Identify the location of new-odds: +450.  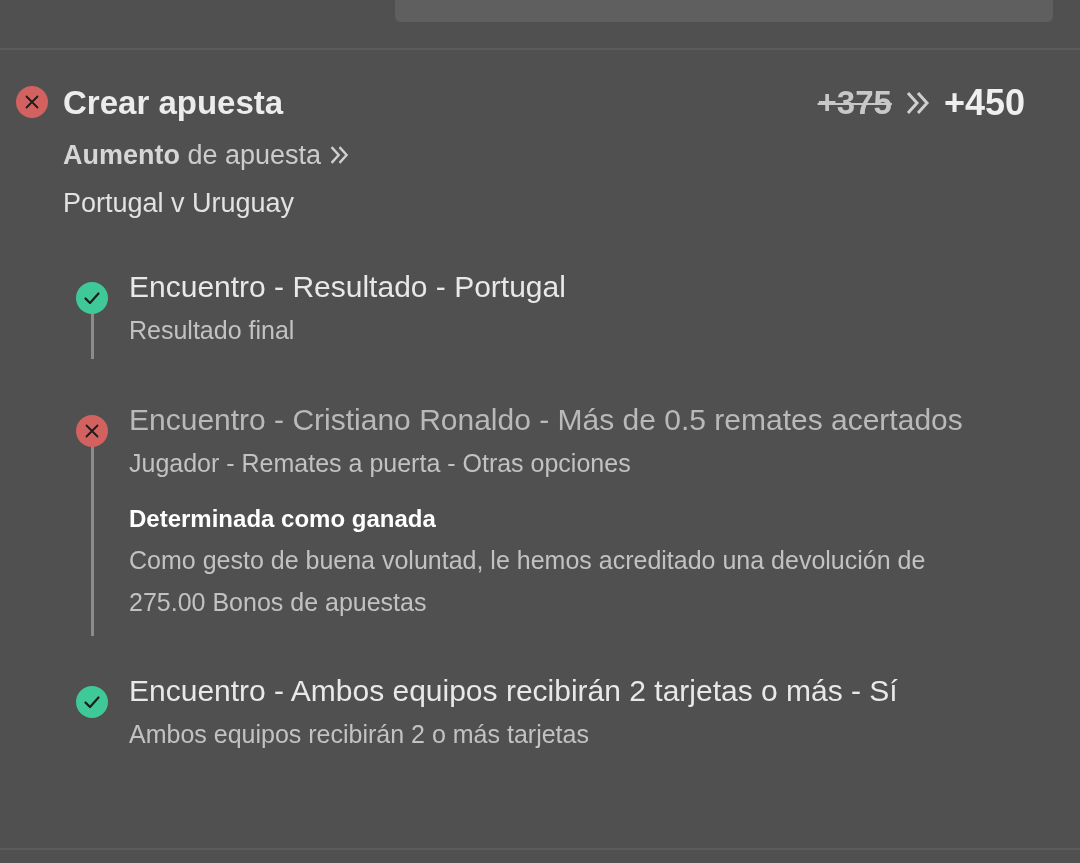
(984, 103).